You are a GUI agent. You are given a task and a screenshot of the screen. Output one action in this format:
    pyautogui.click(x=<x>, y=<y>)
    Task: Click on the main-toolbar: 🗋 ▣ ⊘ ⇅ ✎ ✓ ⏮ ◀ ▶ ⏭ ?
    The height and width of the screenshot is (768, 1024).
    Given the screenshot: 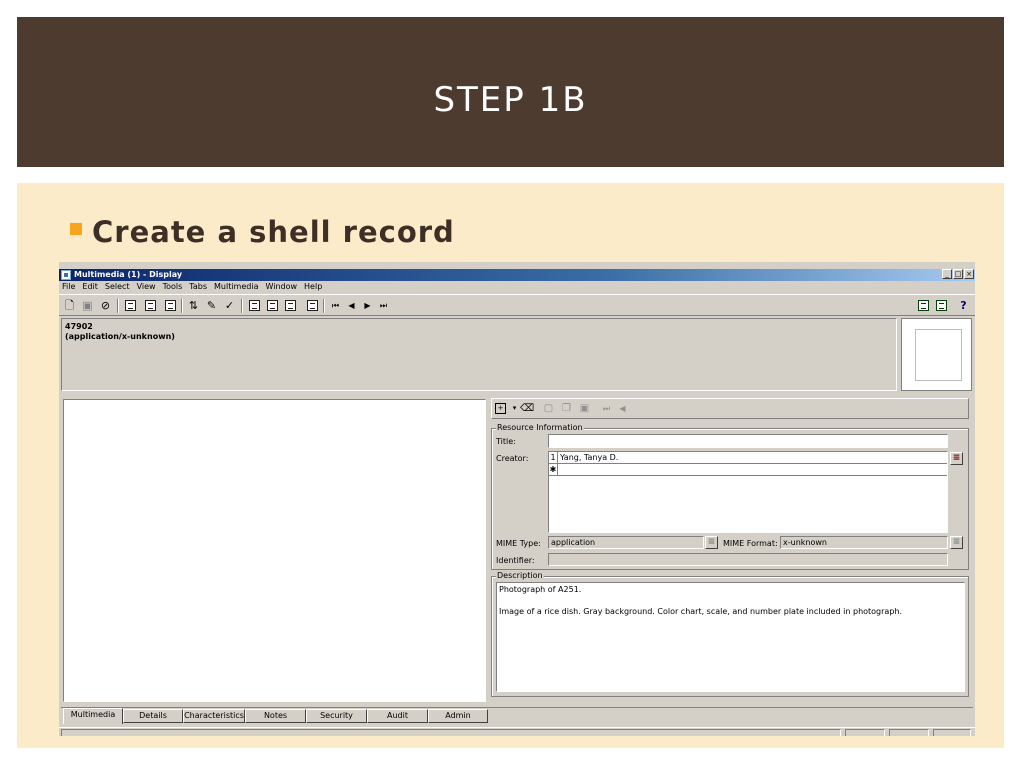 What is the action you would take?
    pyautogui.click(x=517, y=305)
    